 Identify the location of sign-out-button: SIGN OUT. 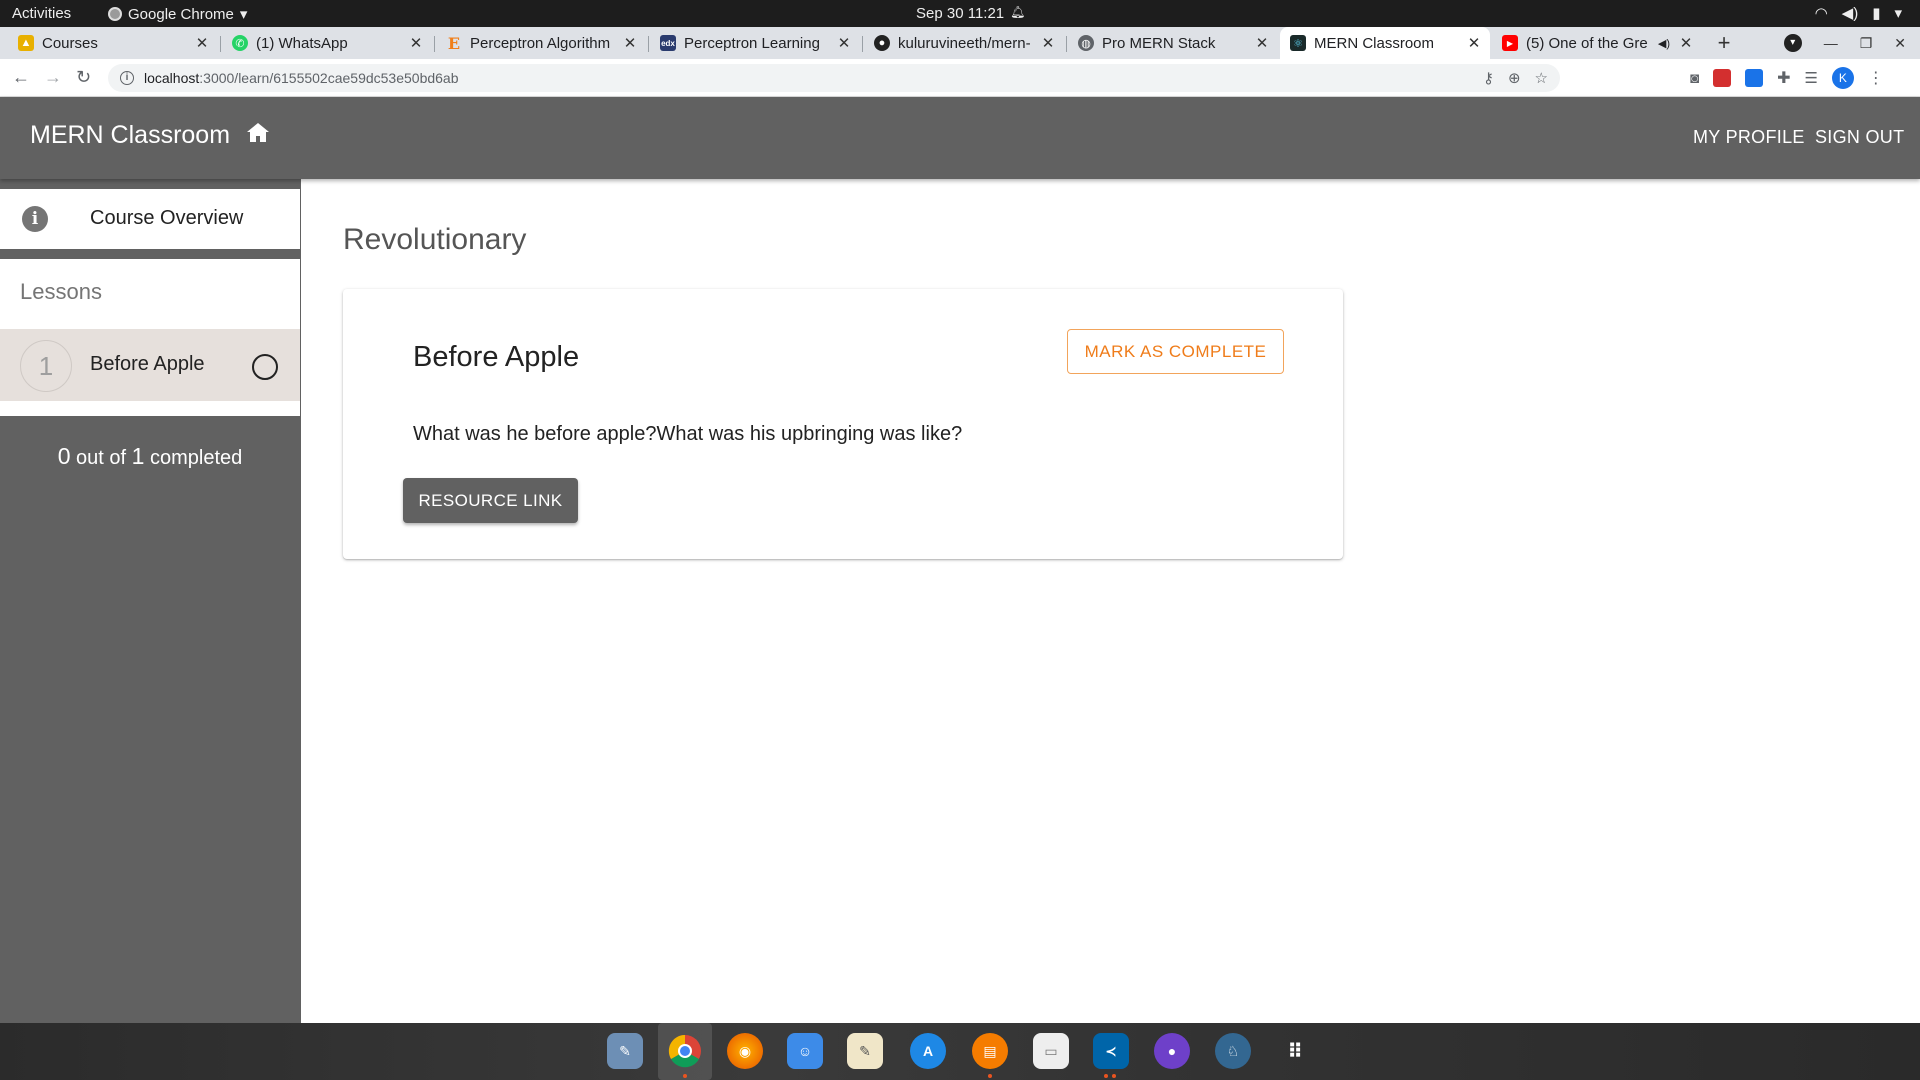
(1859, 137).